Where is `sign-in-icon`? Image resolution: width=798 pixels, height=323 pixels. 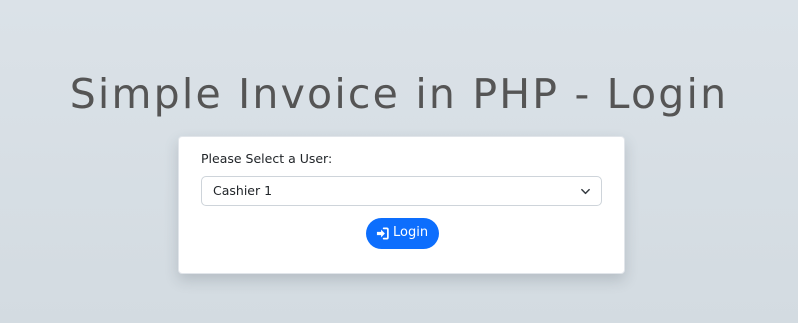 sign-in-icon is located at coordinates (382, 233).